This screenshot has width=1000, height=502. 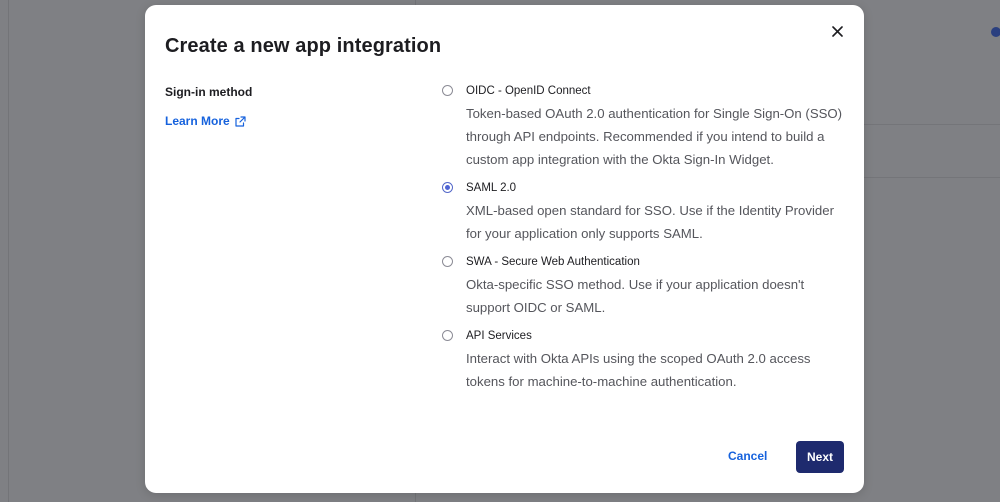 I want to click on close-button, so click(x=837, y=31).